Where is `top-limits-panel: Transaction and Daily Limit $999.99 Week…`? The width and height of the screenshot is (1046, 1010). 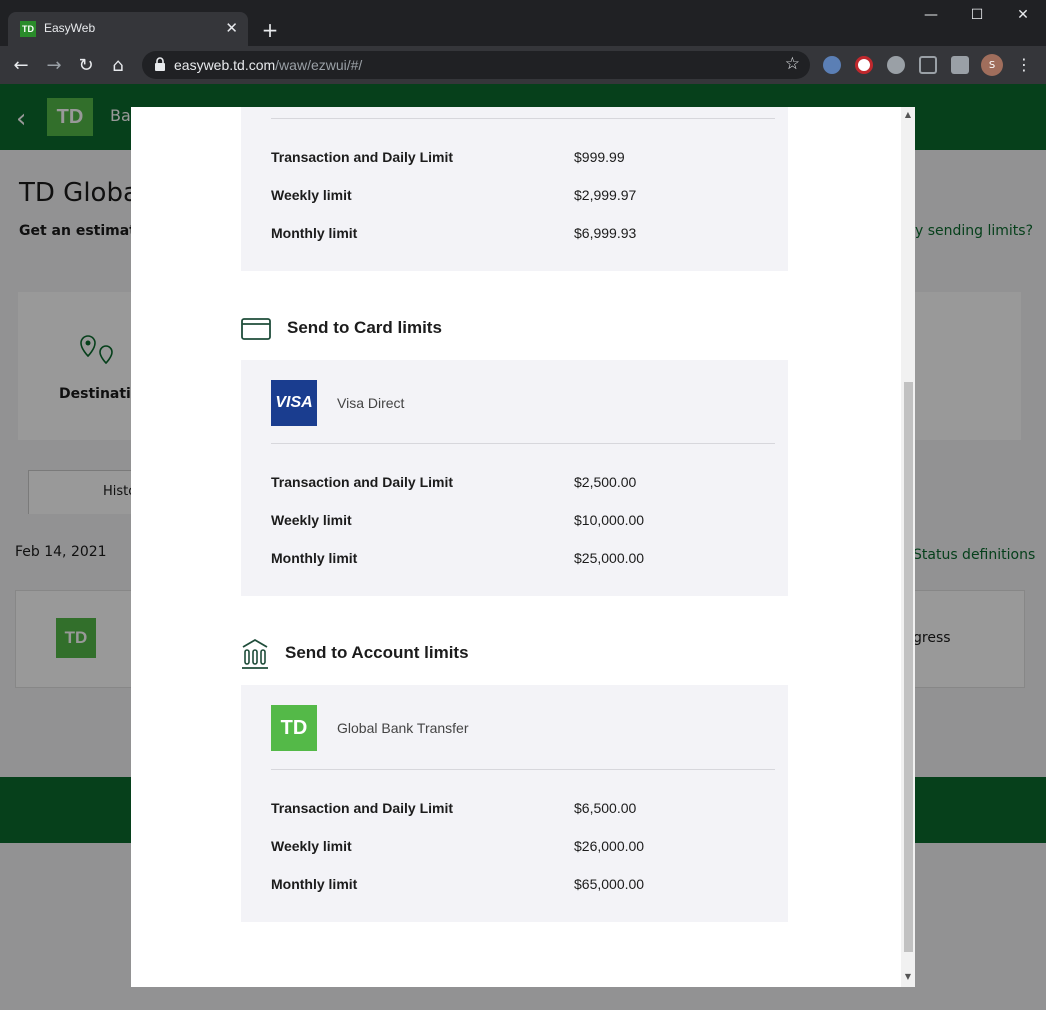
top-limits-panel: Transaction and Daily Limit $999.99 Week… is located at coordinates (514, 189).